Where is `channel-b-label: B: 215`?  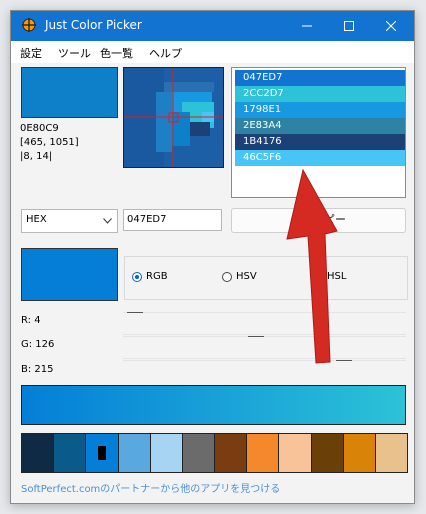 channel-b-label: B: 215 is located at coordinates (37, 369).